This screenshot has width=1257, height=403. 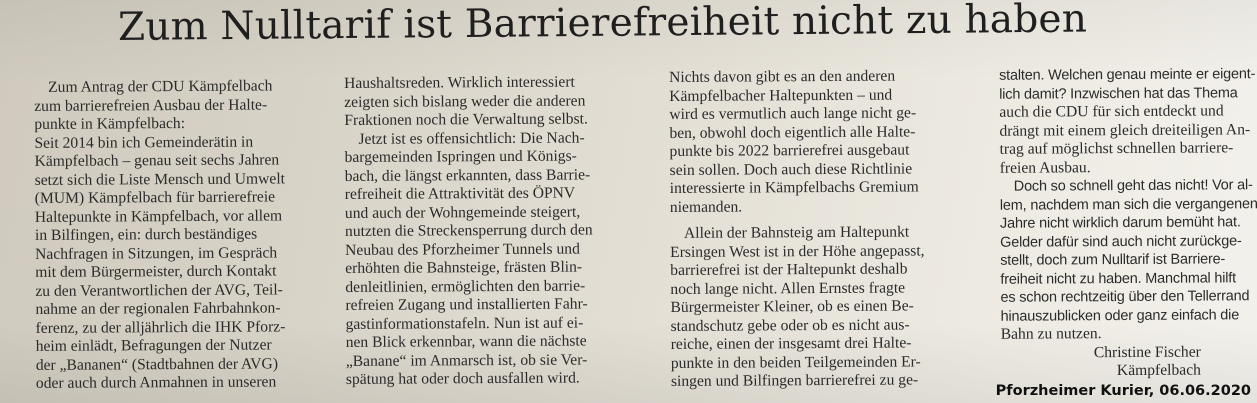 I want to click on text-line: nahme an der regionalen Fahrbahnkon-, so click(x=158, y=308).